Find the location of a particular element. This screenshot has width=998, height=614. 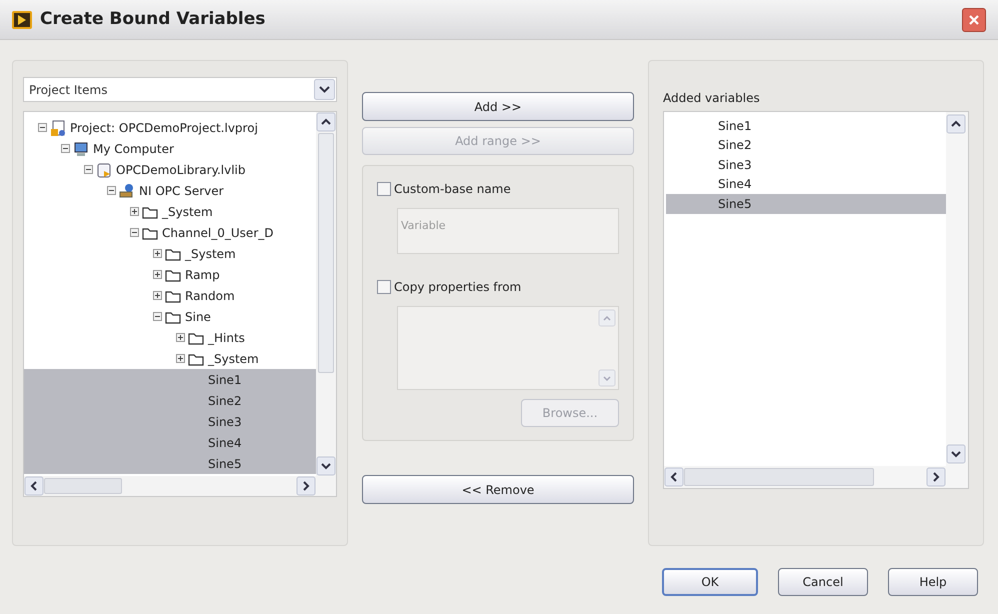

tree-item: _Hints is located at coordinates (170, 337).